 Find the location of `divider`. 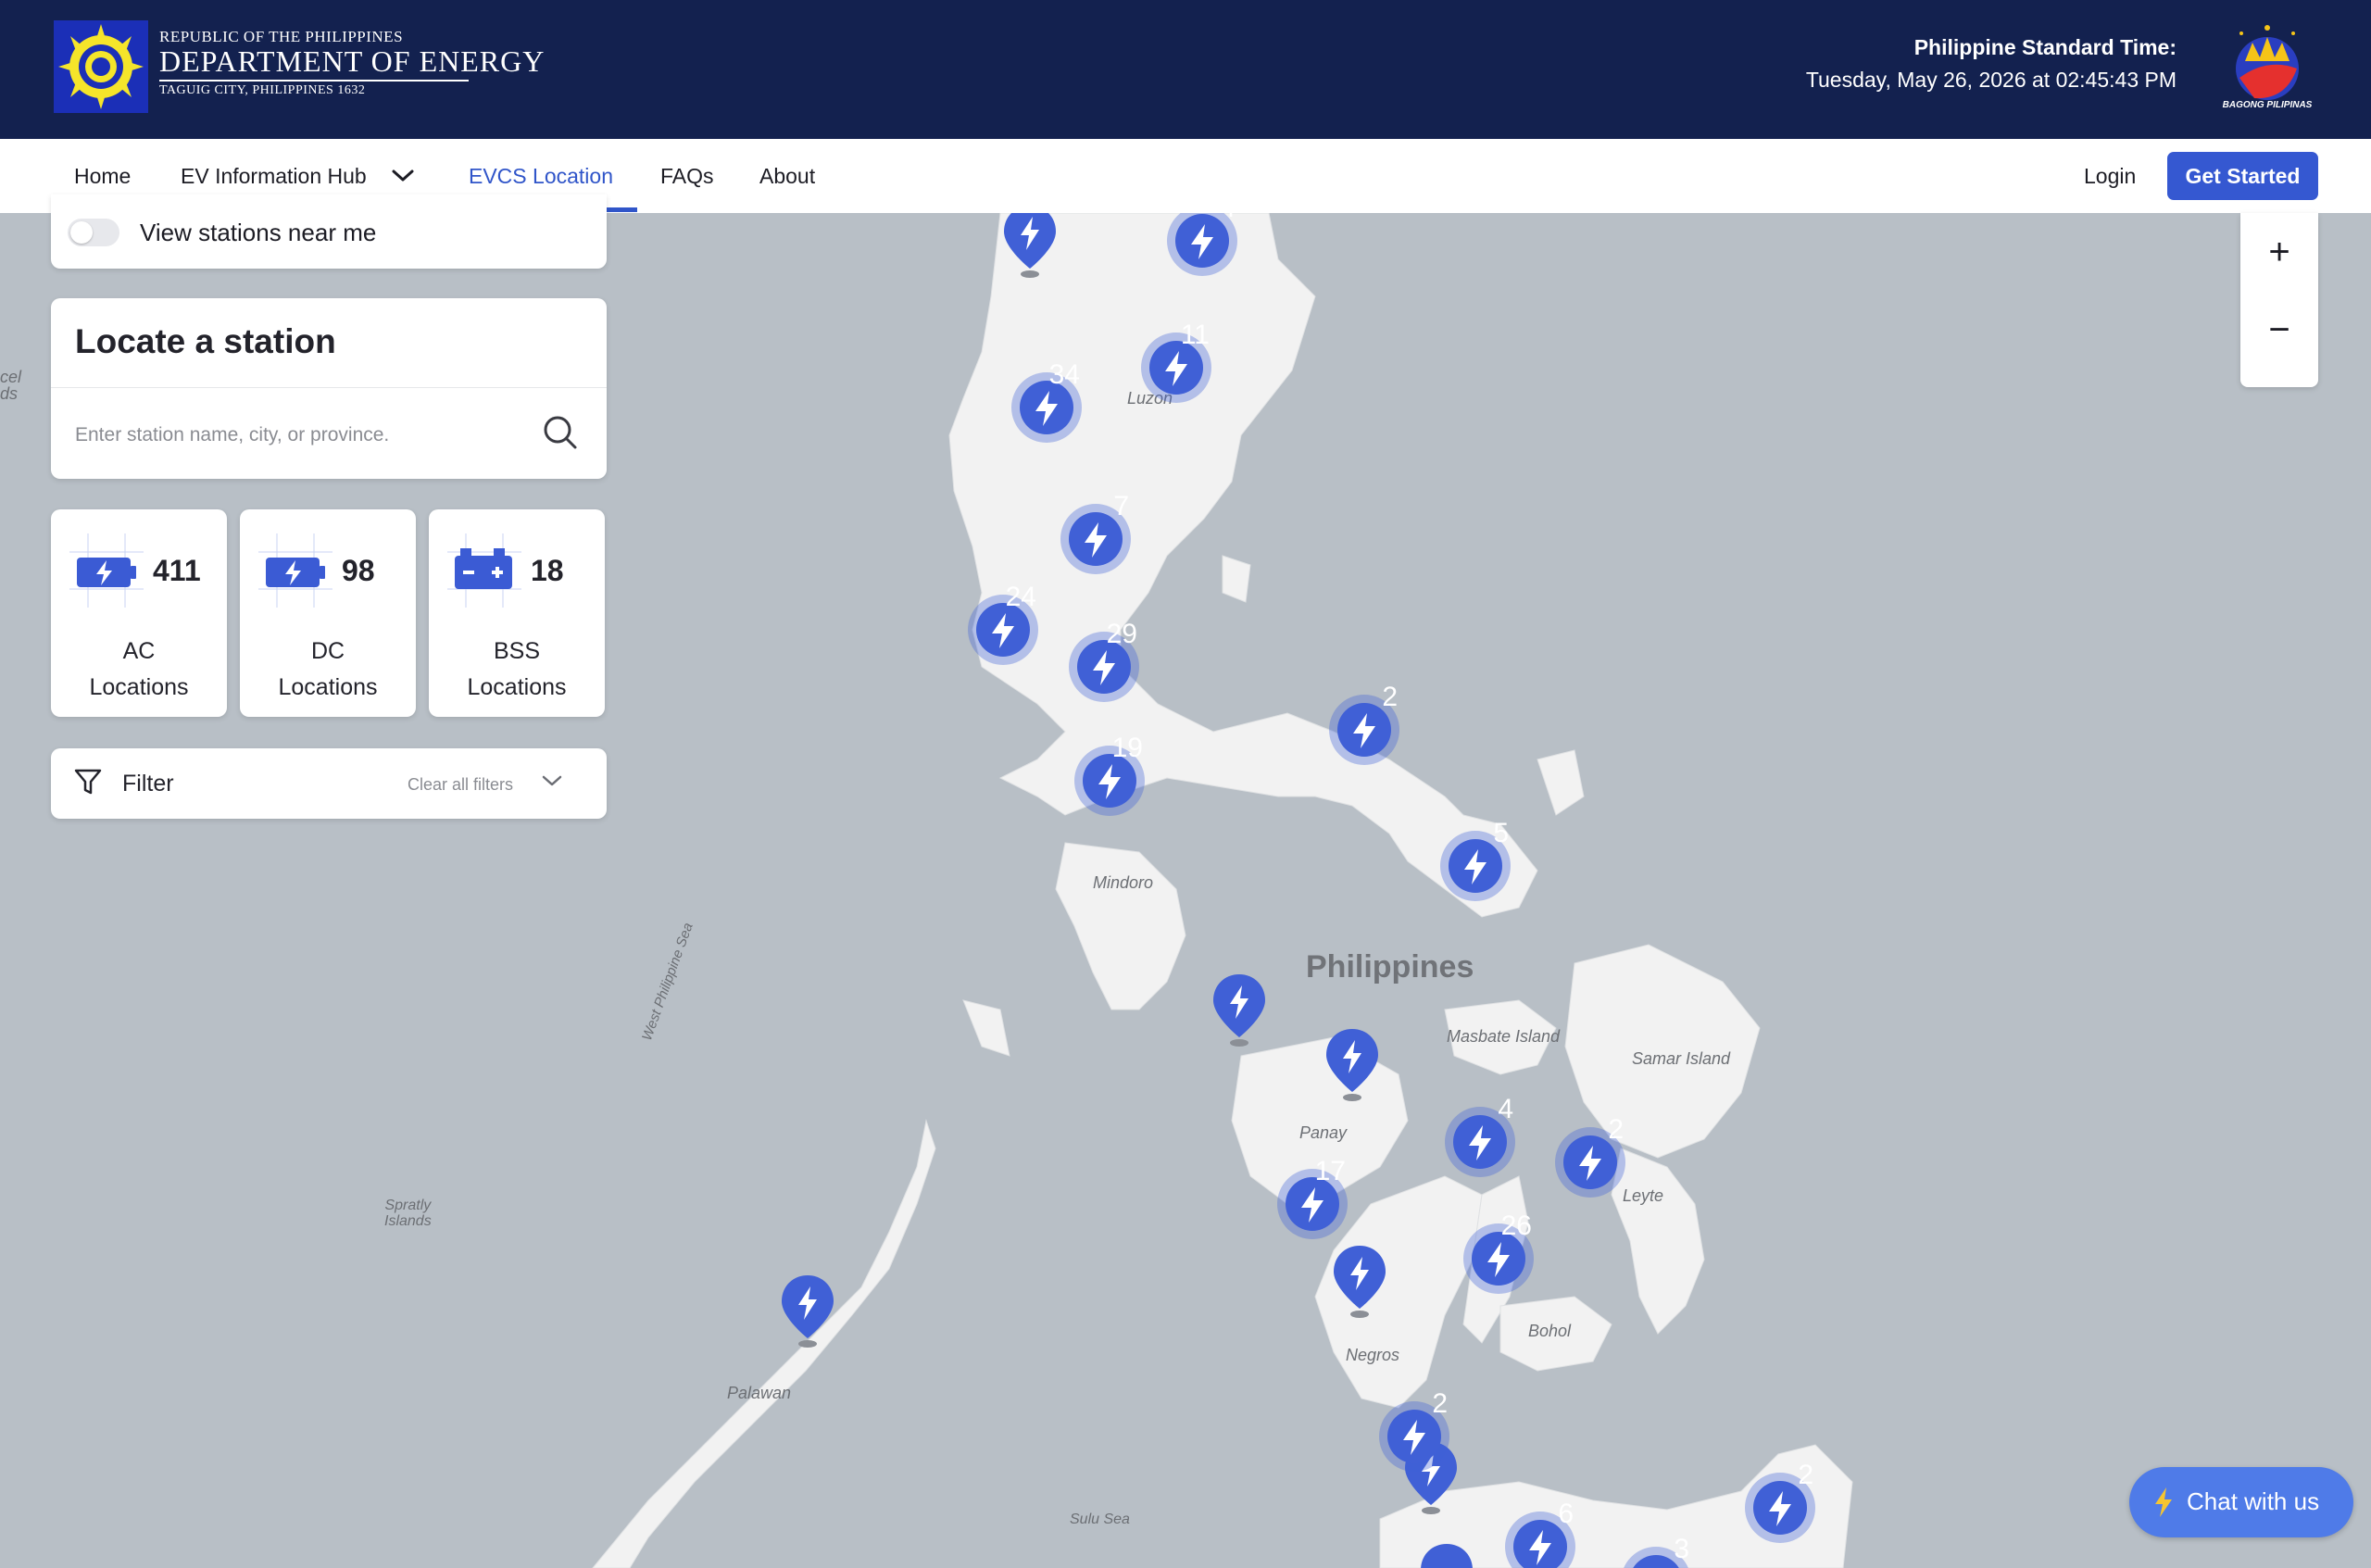

divider is located at coordinates (329, 387).